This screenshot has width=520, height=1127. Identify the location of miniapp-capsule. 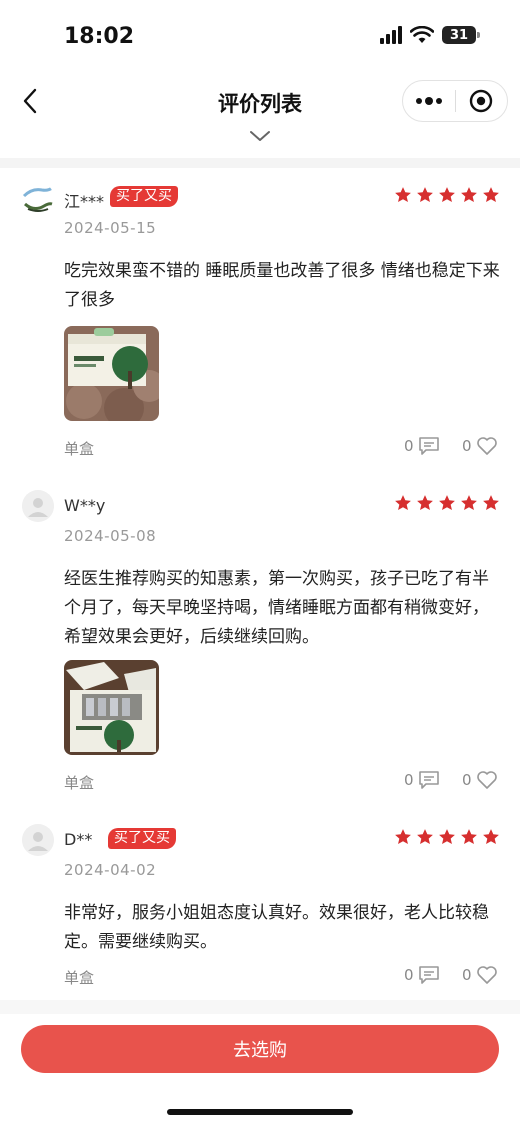
(455, 101).